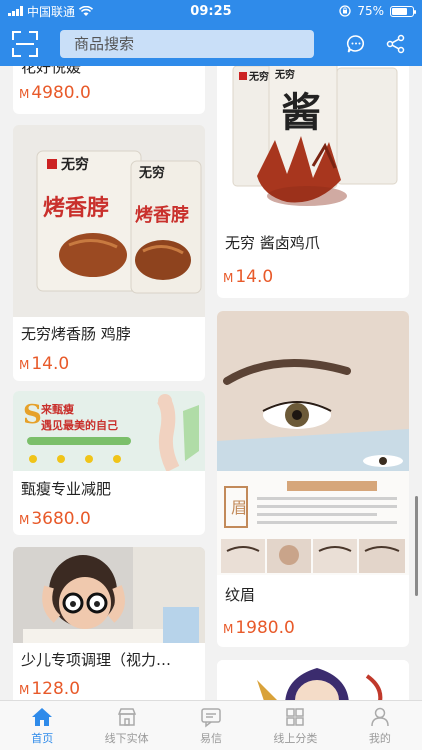 This screenshot has width=422, height=750. Describe the element at coordinates (109, 521) in the screenshot. I see `product-price: M 3680.0` at that location.